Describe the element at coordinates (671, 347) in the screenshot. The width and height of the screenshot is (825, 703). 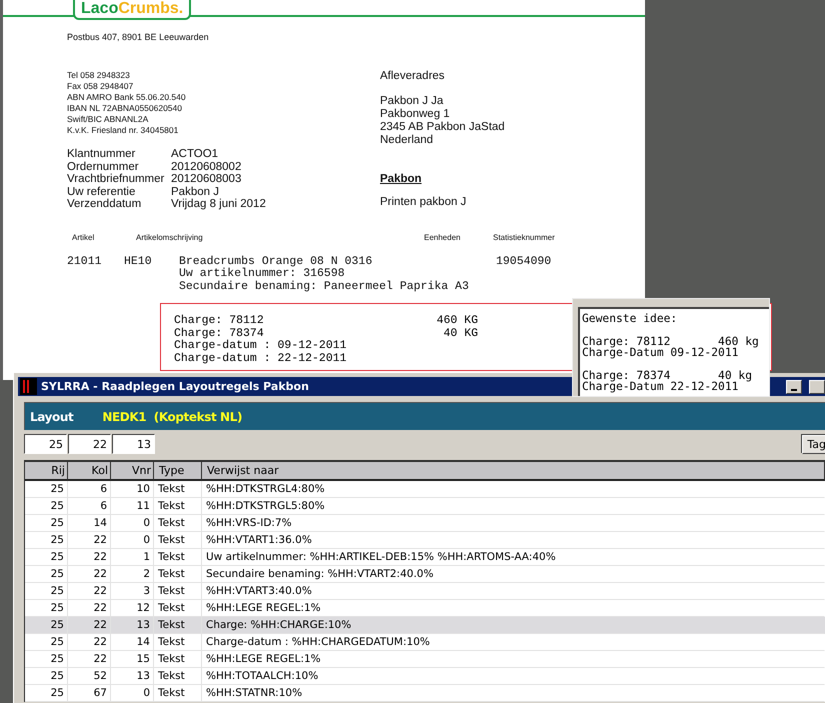
I see `note-paragraph: Charge: 78112 460 kg Charge-Datum 09-12-2011` at that location.